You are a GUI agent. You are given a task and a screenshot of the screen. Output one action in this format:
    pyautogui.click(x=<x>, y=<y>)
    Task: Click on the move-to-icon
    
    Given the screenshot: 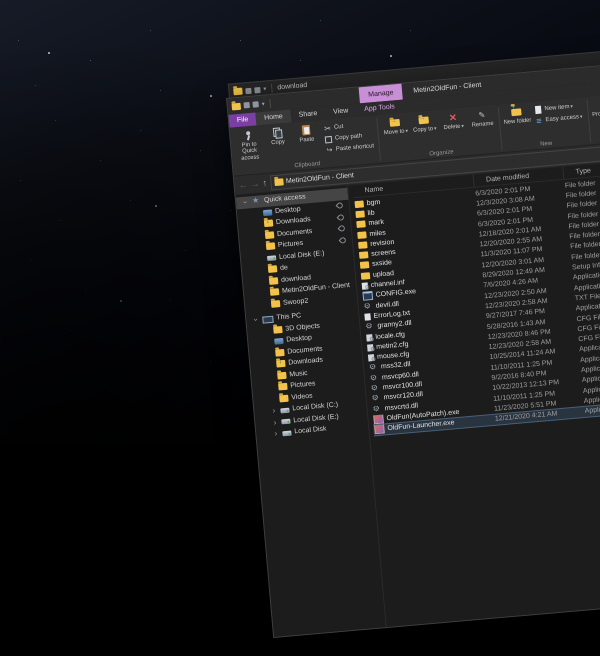 What is the action you would take?
    pyautogui.click(x=395, y=122)
    